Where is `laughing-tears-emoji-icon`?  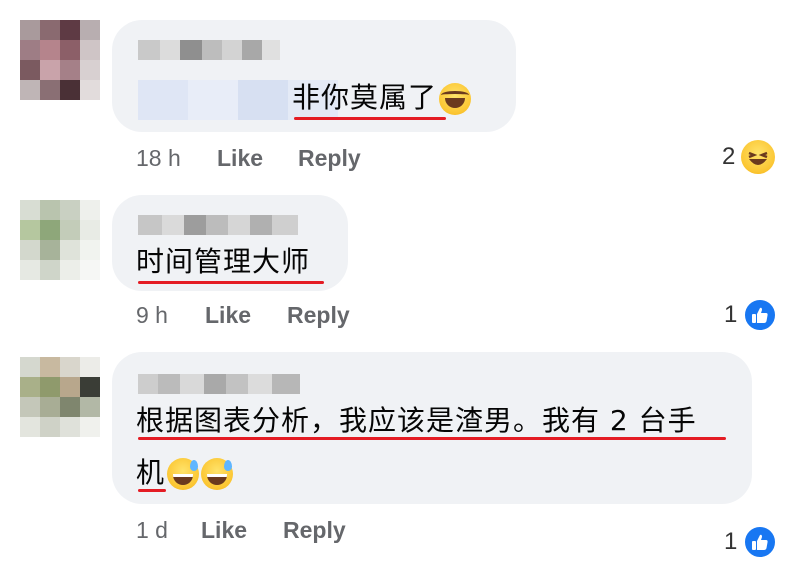 laughing-tears-emoji-icon is located at coordinates (455, 99).